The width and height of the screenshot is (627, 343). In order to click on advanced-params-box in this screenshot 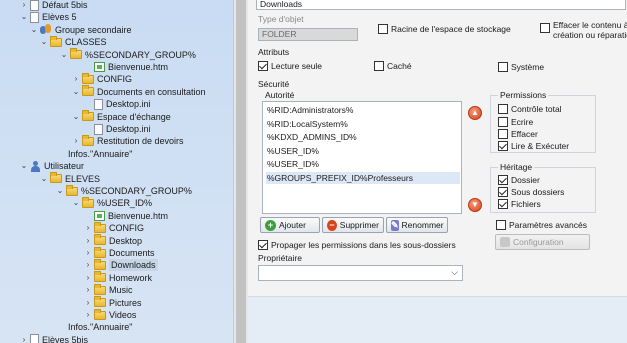, I will do `click(501, 225)`.